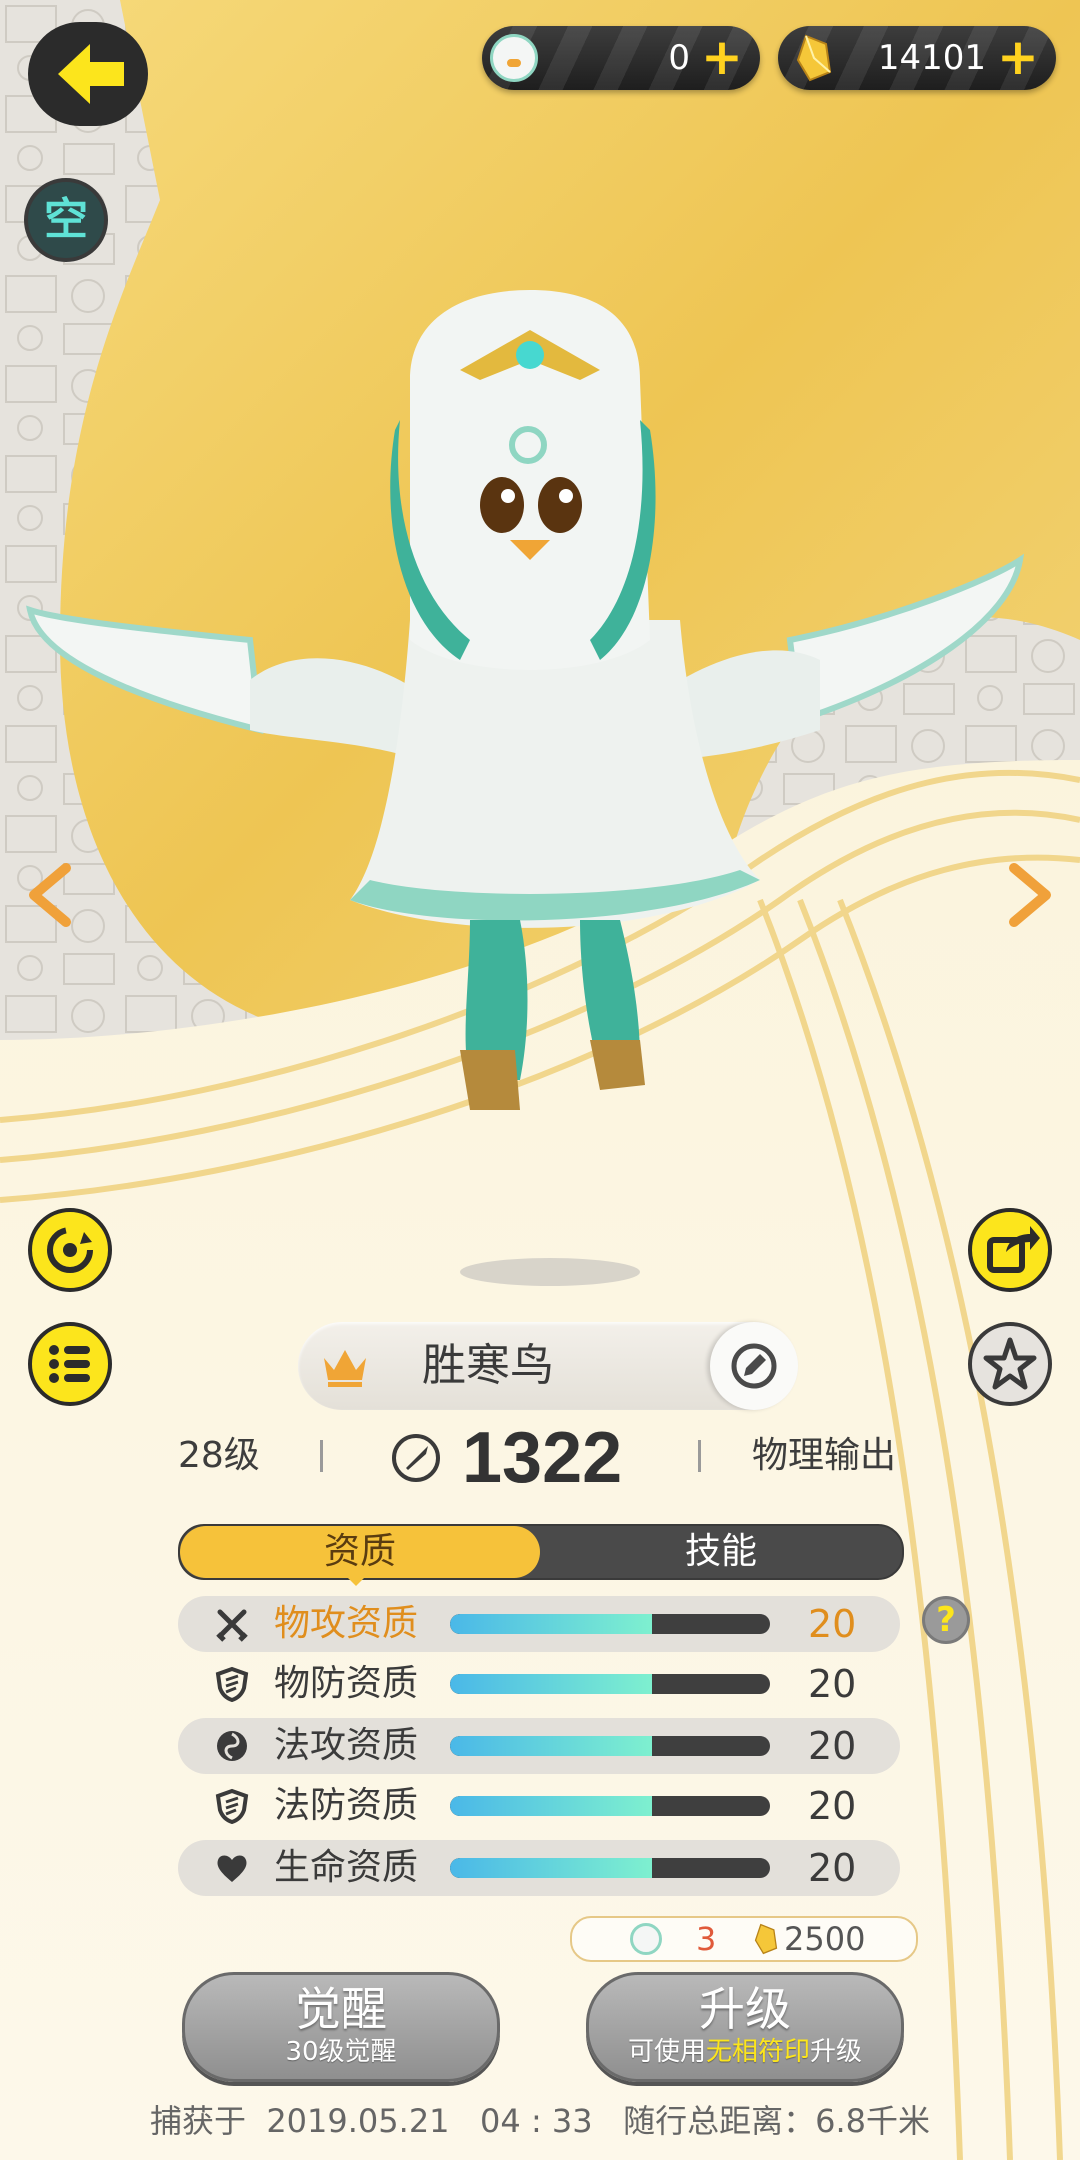 The height and width of the screenshot is (2160, 1080). What do you see at coordinates (721, 1552) in the screenshot?
I see `tab-skills: 技能` at bounding box center [721, 1552].